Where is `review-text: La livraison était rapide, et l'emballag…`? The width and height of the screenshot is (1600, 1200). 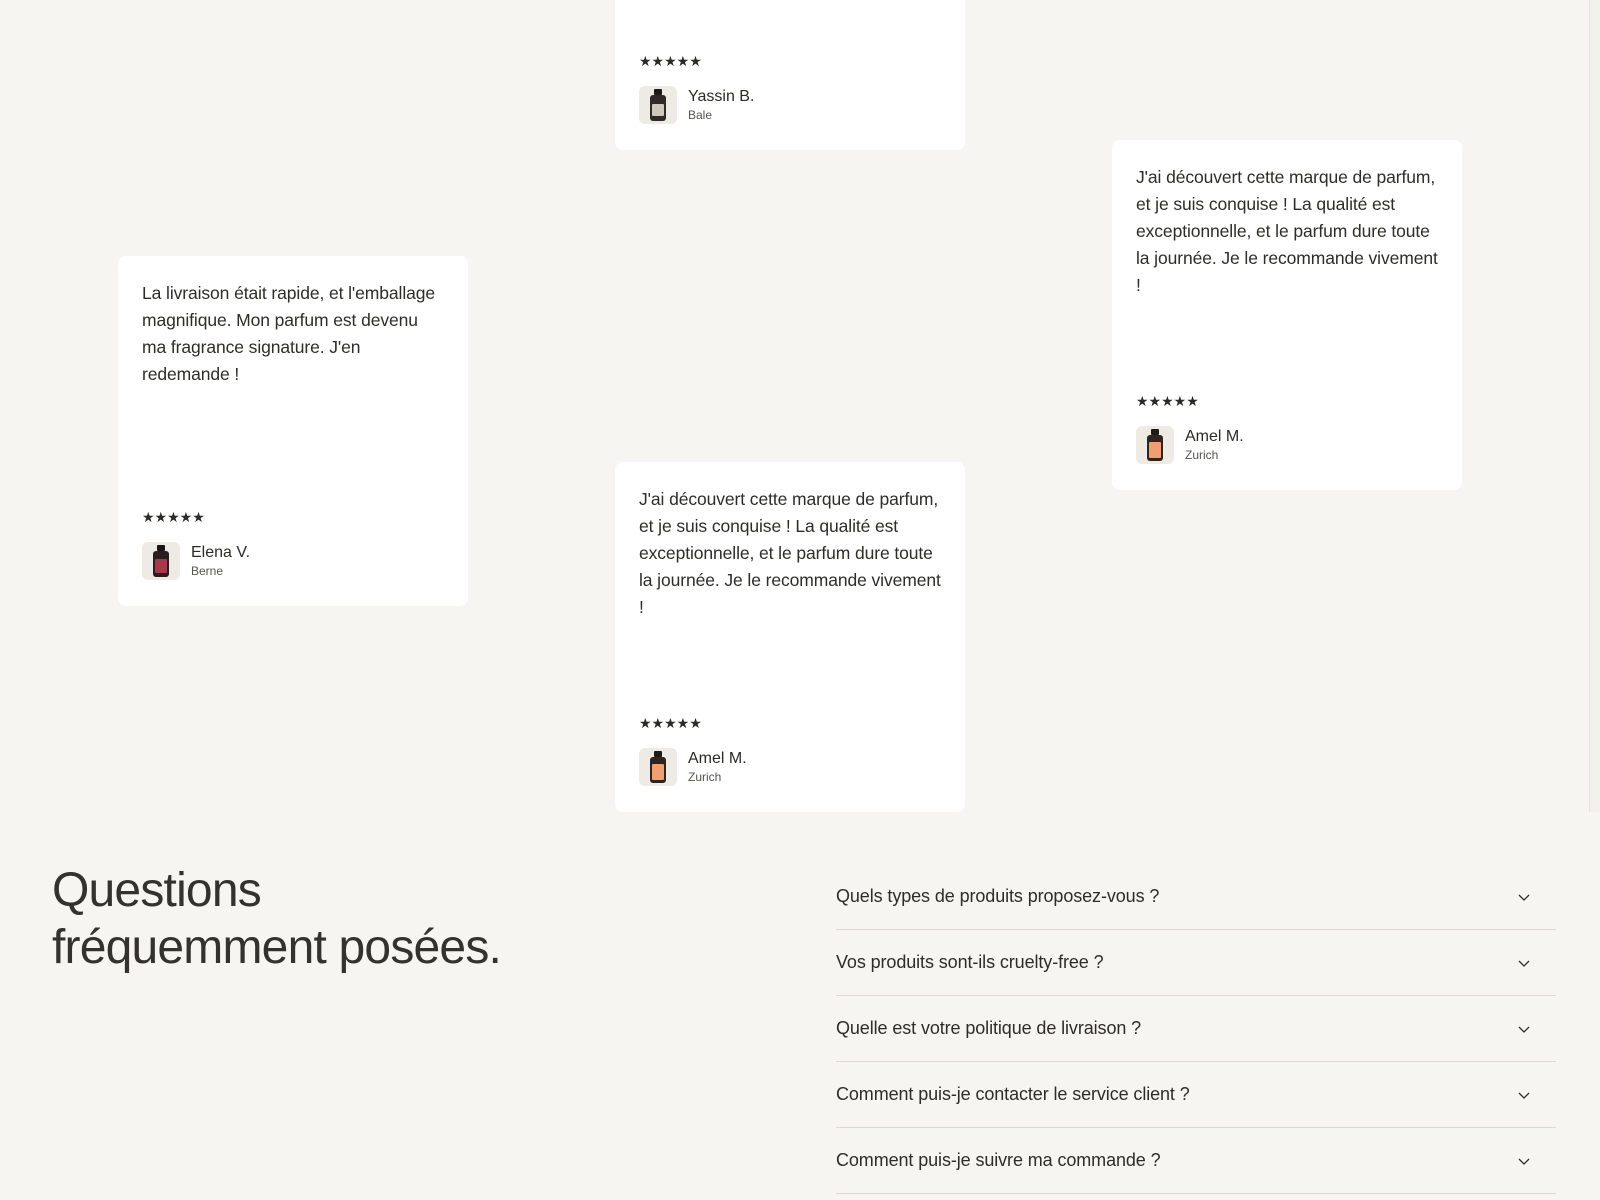
review-text: La livraison était rapide, et l'emballag… is located at coordinates (289, 333).